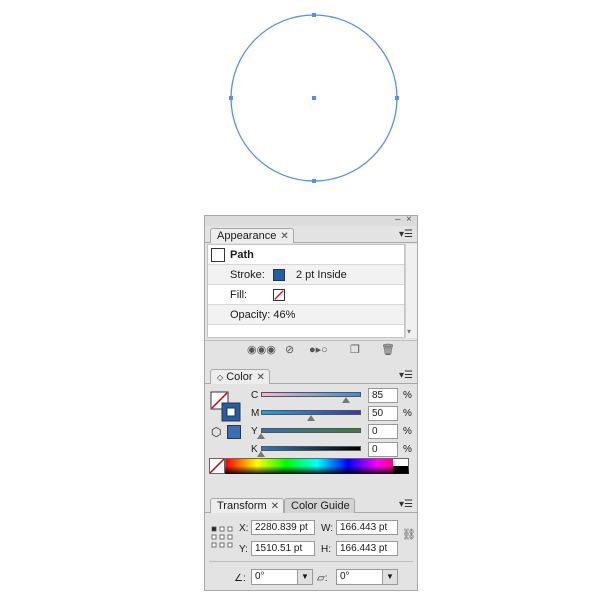 The image size is (600, 600). I want to click on magenta-slider-thumb, so click(311, 418).